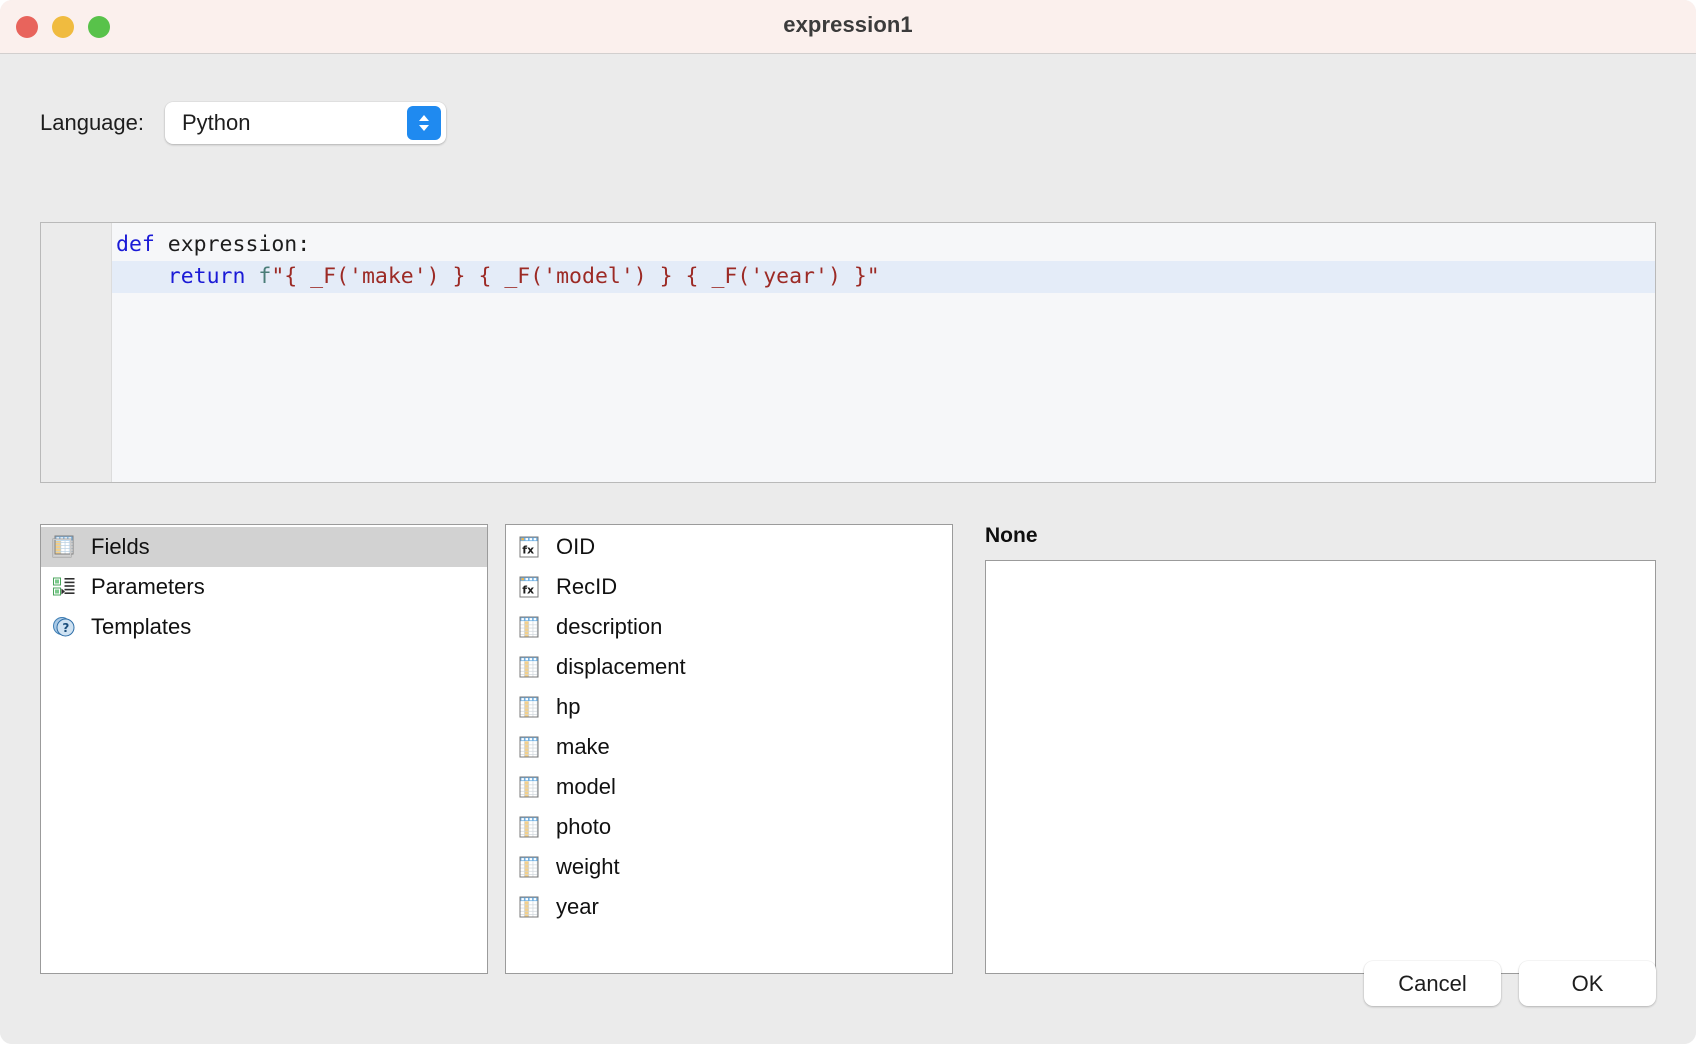  Describe the element at coordinates (264, 547) in the screenshot. I see `category-item-fields: Fields` at that location.